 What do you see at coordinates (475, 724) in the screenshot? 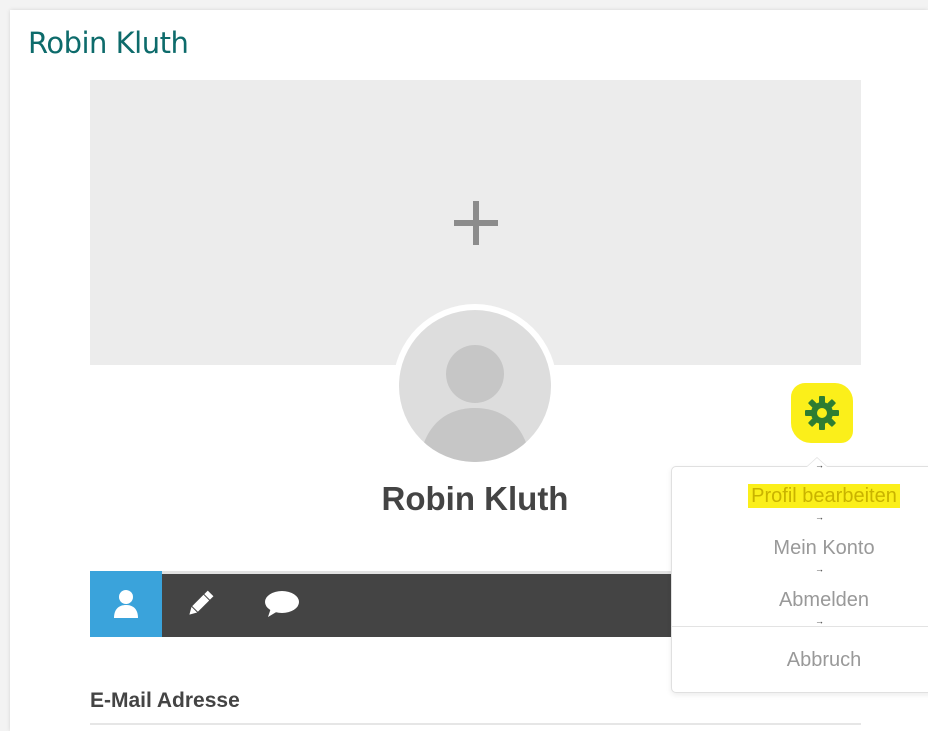
I see `divider` at bounding box center [475, 724].